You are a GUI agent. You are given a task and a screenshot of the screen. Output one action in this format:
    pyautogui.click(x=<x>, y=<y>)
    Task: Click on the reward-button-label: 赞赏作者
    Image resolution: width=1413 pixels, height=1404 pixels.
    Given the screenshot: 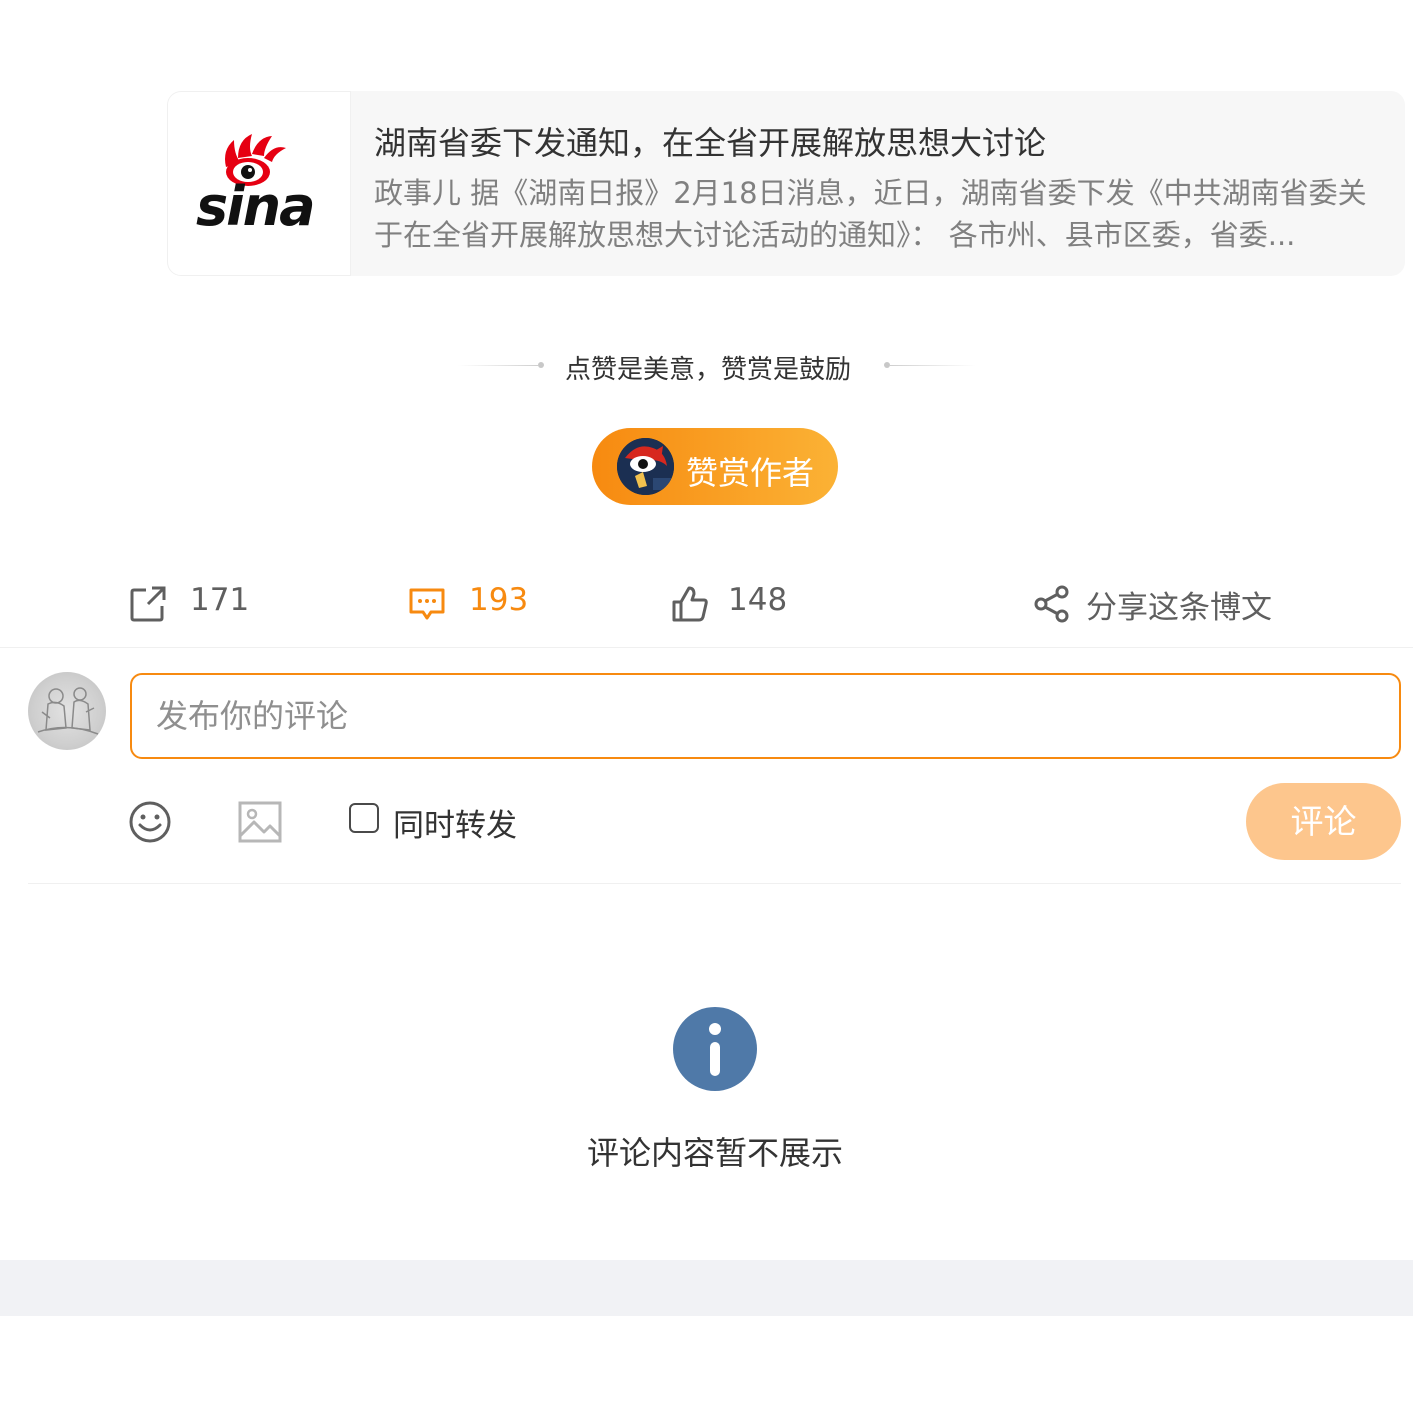 What is the action you would take?
    pyautogui.click(x=750, y=473)
    